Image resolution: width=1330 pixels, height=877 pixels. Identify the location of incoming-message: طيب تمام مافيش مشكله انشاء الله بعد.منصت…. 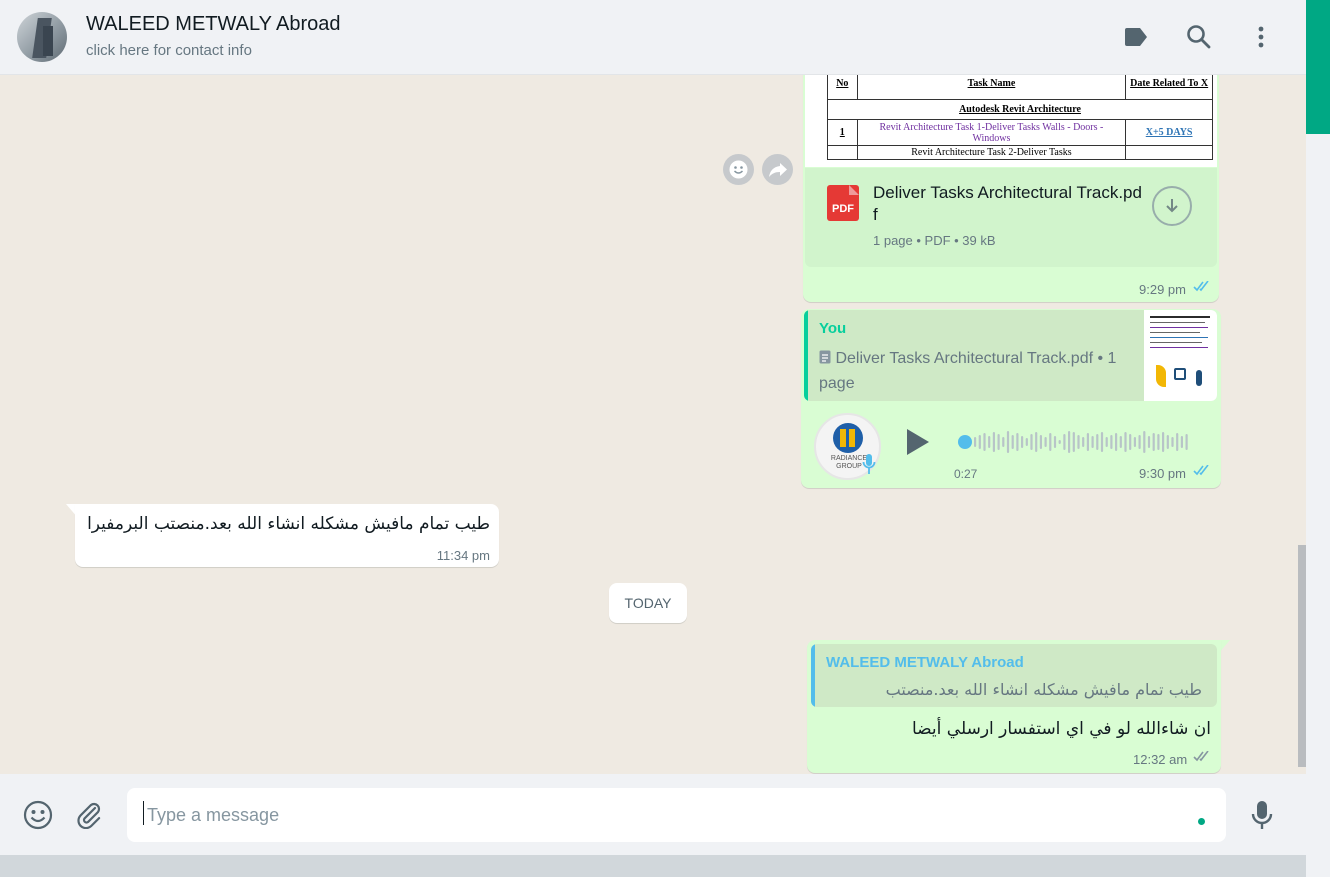
(287, 535).